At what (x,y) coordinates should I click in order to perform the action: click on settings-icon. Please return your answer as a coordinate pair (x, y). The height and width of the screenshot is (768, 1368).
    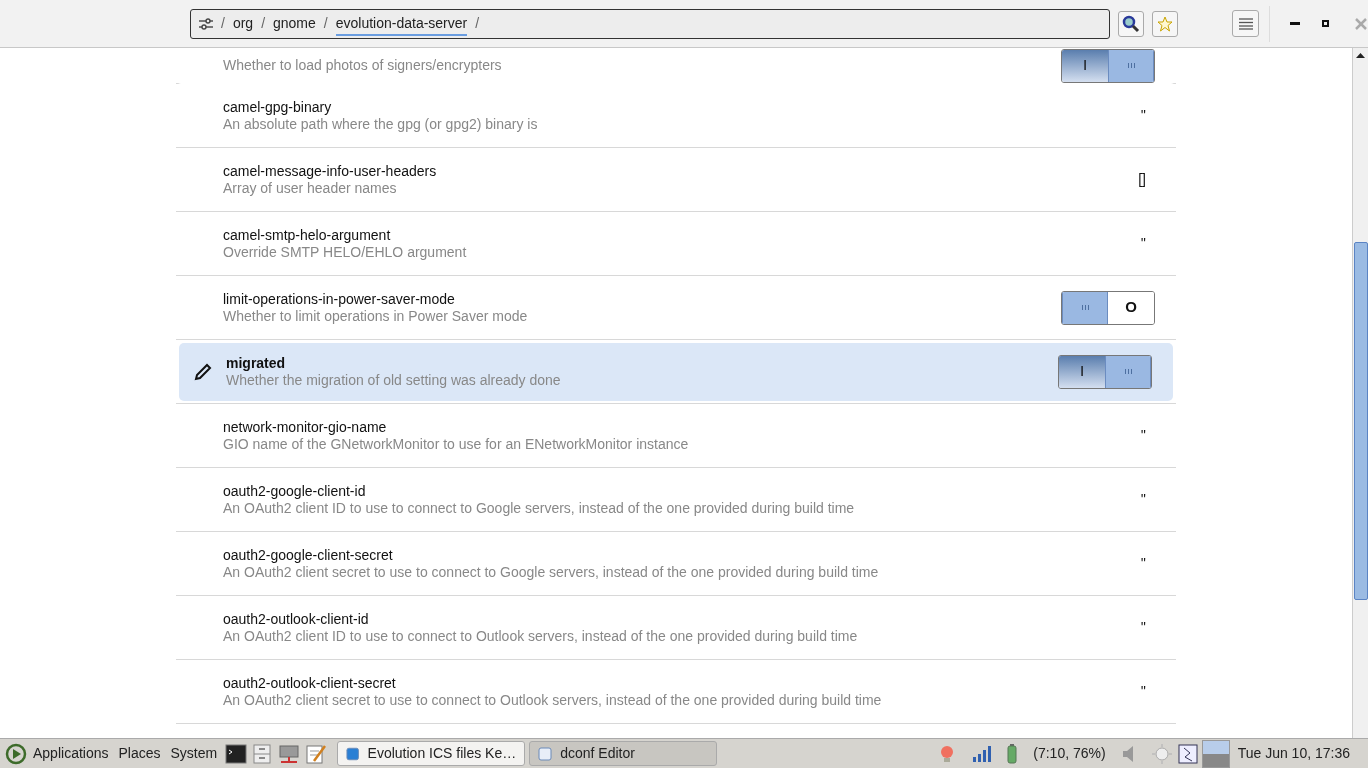
    Looking at the image, I should click on (206, 23).